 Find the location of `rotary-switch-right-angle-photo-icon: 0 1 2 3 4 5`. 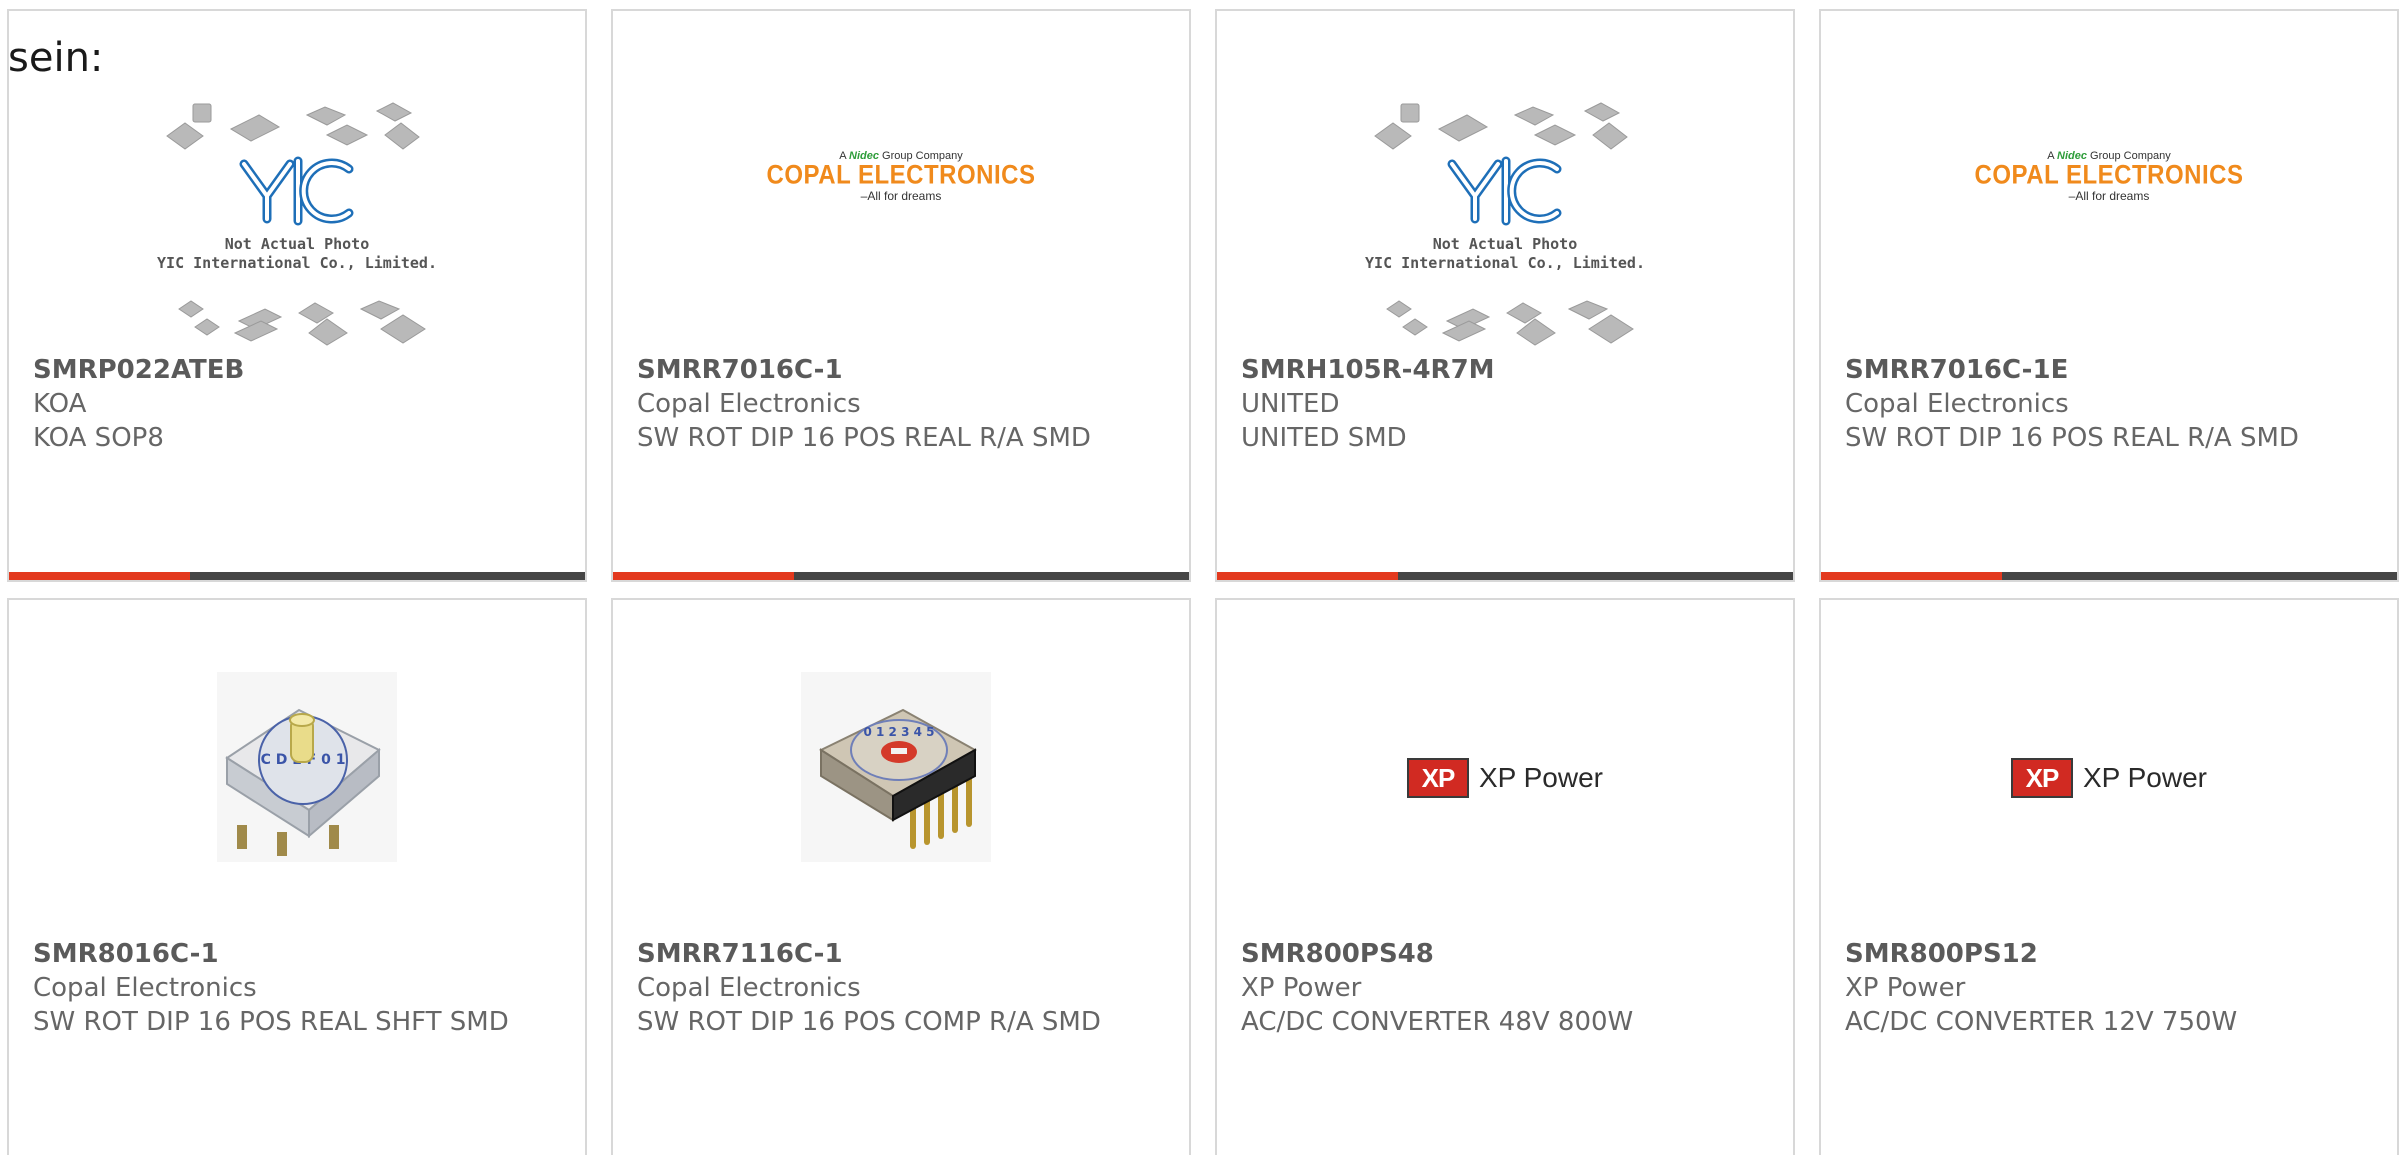

rotary-switch-right-angle-photo-icon: 0 1 2 3 4 5 is located at coordinates (896, 767).